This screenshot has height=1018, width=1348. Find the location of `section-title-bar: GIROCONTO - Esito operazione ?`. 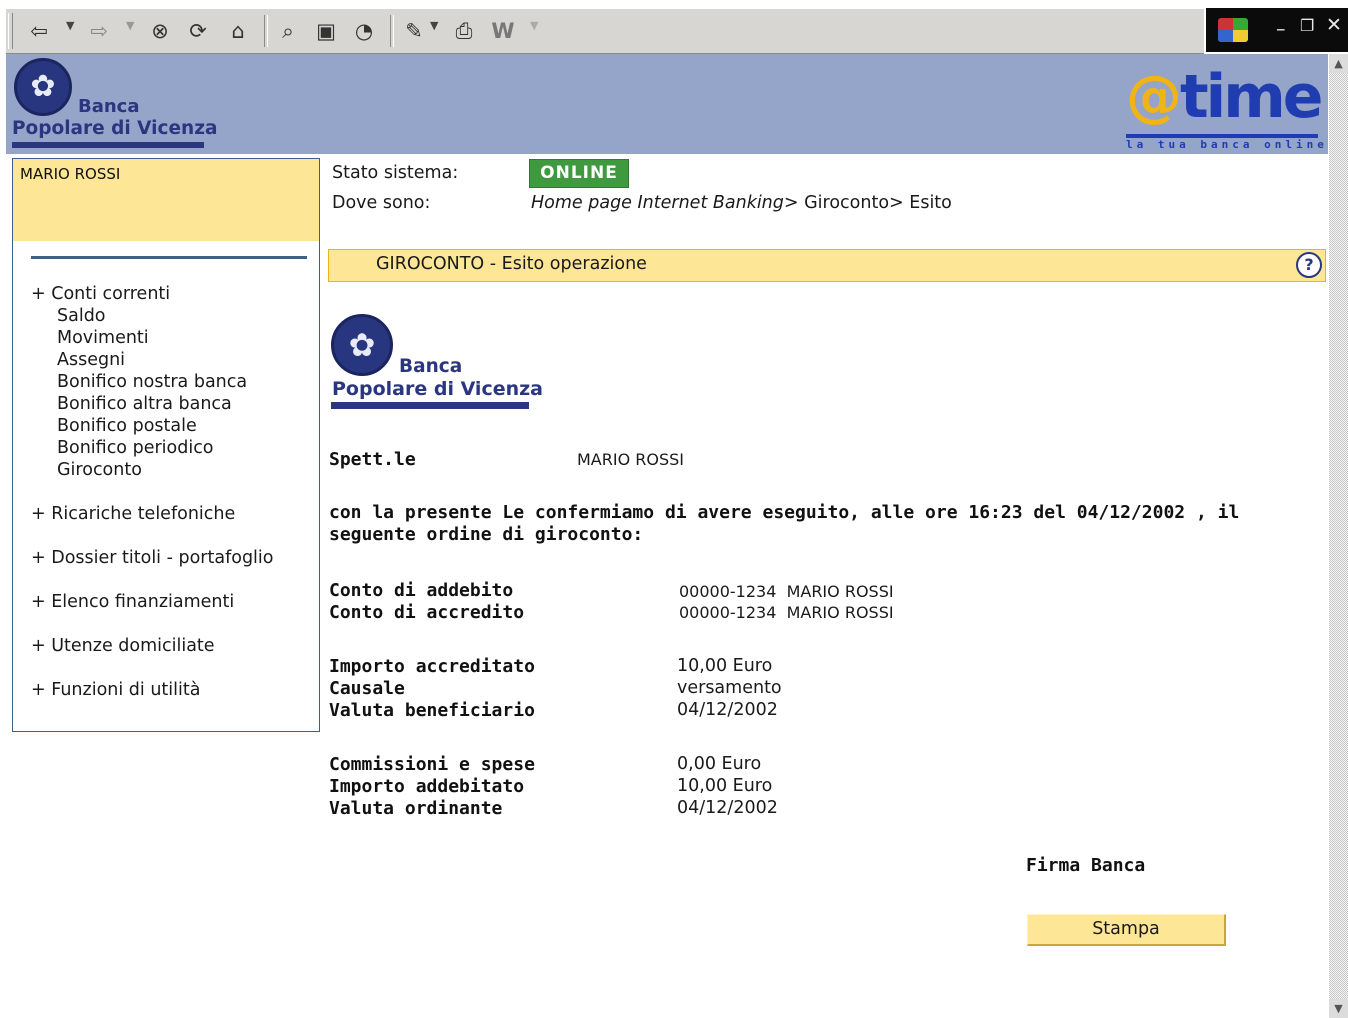

section-title-bar: GIROCONTO - Esito operazione ? is located at coordinates (827, 265).